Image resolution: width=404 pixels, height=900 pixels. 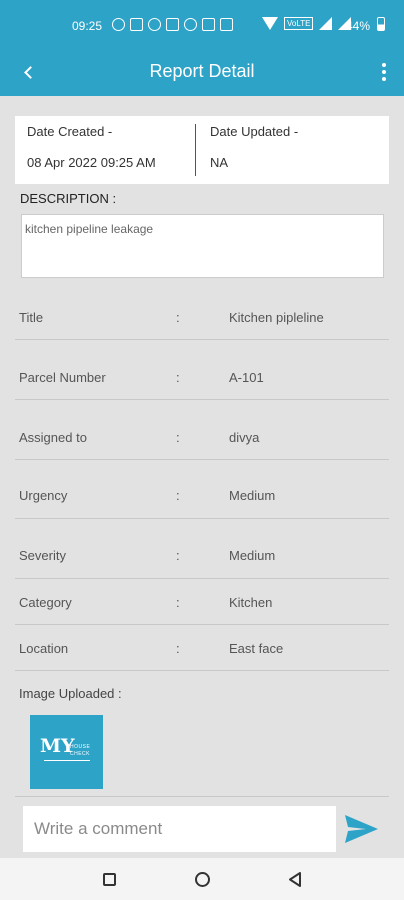 What do you see at coordinates (80, 747) in the screenshot?
I see `logo-text-line1: HOUSE` at bounding box center [80, 747].